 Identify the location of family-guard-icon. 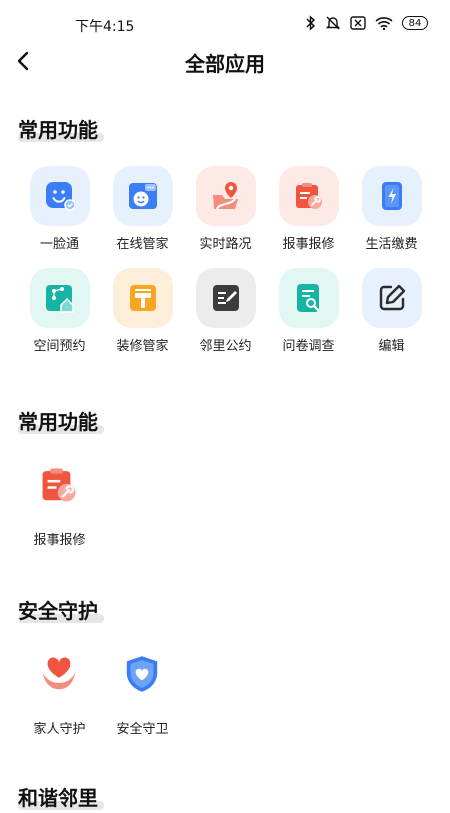
(59, 673).